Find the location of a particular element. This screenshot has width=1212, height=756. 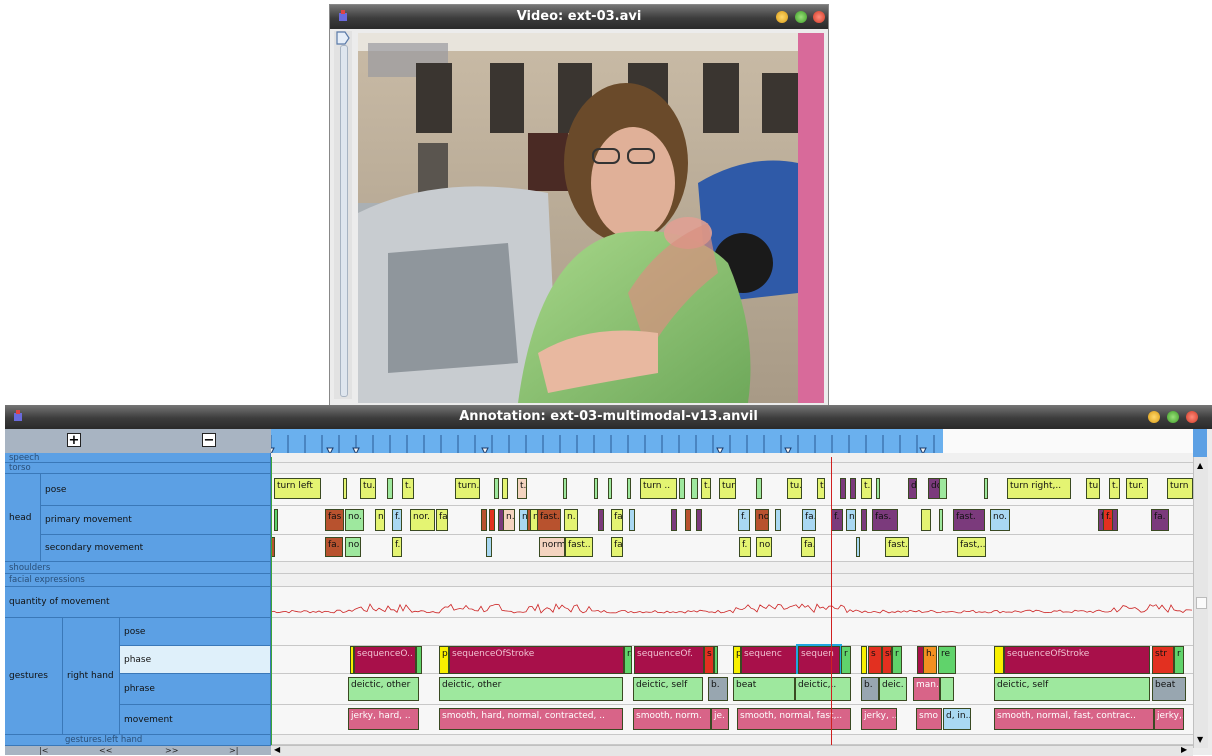

annotation-element: p is located at coordinates (737, 660).